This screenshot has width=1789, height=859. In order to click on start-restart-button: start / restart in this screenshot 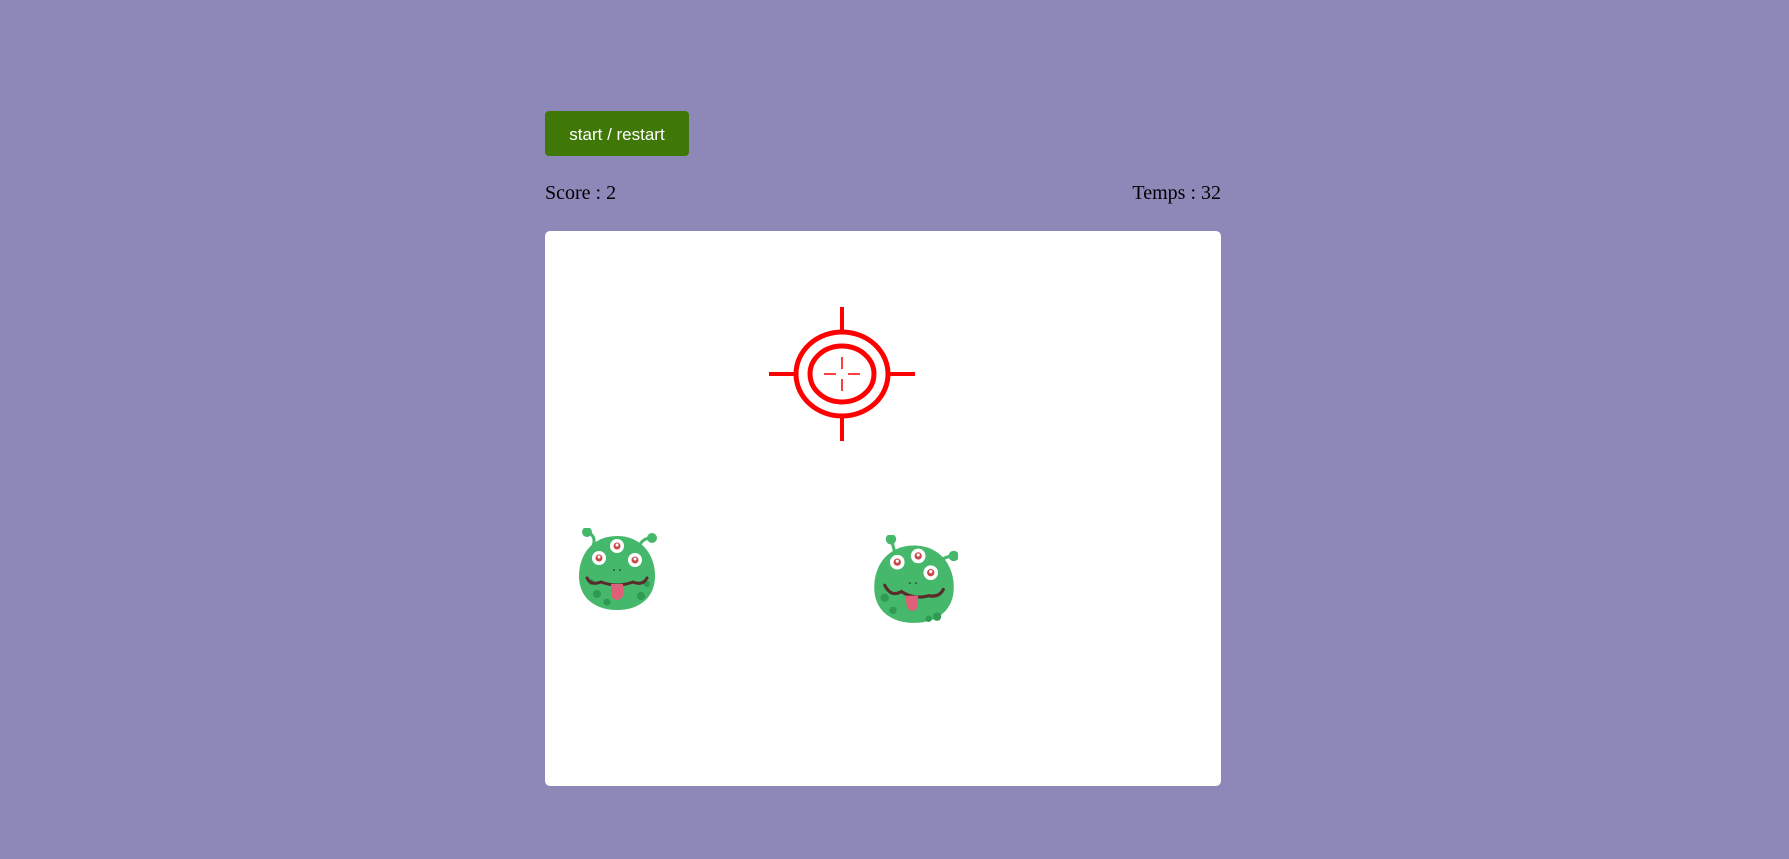, I will do `click(617, 133)`.